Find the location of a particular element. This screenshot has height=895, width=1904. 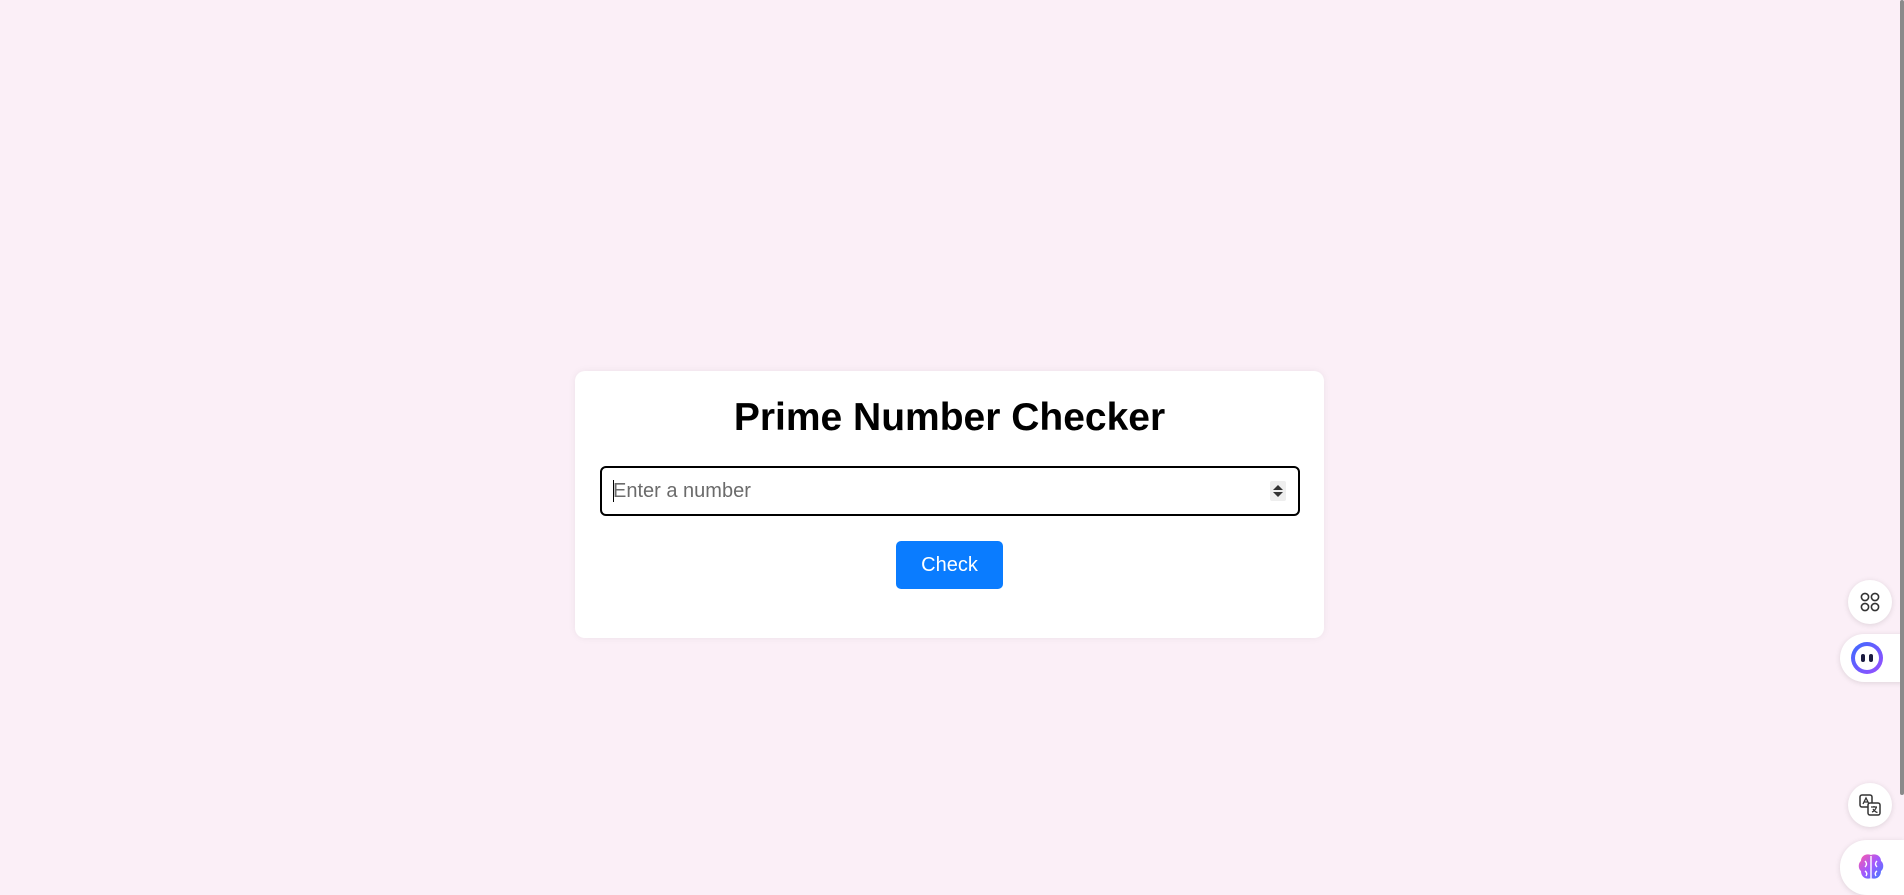

brain-ai-button is located at coordinates (1872, 867).